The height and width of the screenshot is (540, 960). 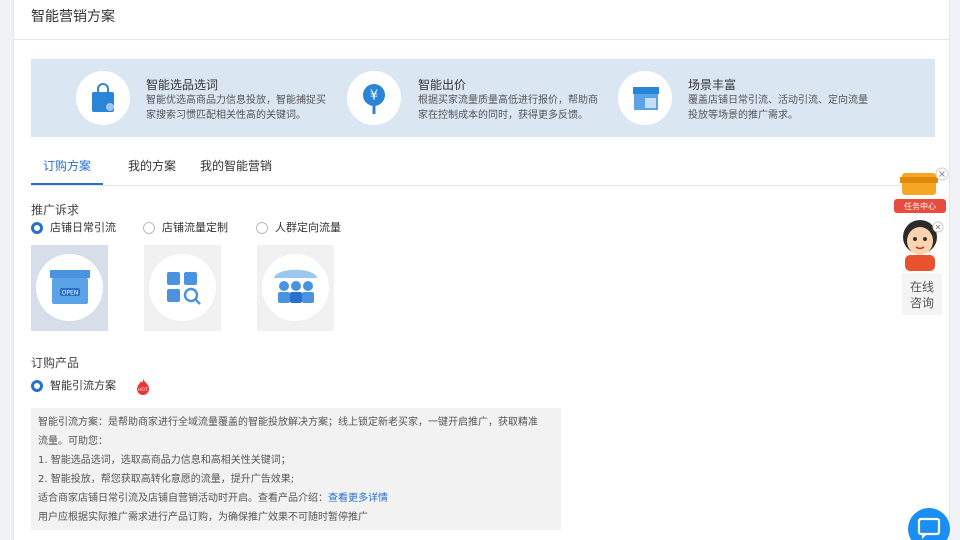 I want to click on promo-goal-radio-group: 店铺日常引流 店铺流量定制 人群定向流量, so click(x=231, y=229).